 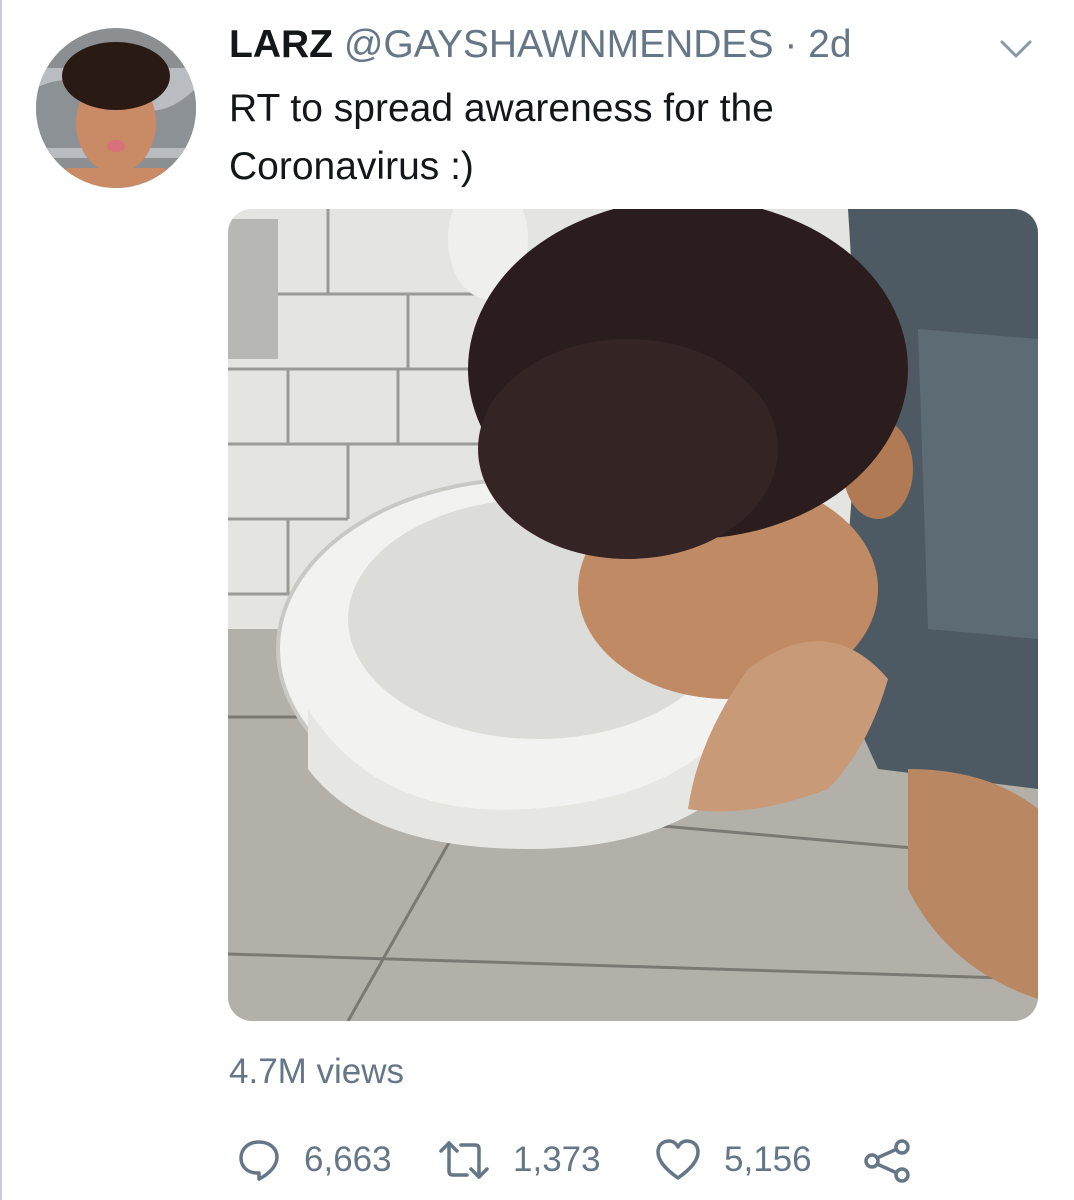 I want to click on reply-button: 6,663, so click(x=314, y=1160).